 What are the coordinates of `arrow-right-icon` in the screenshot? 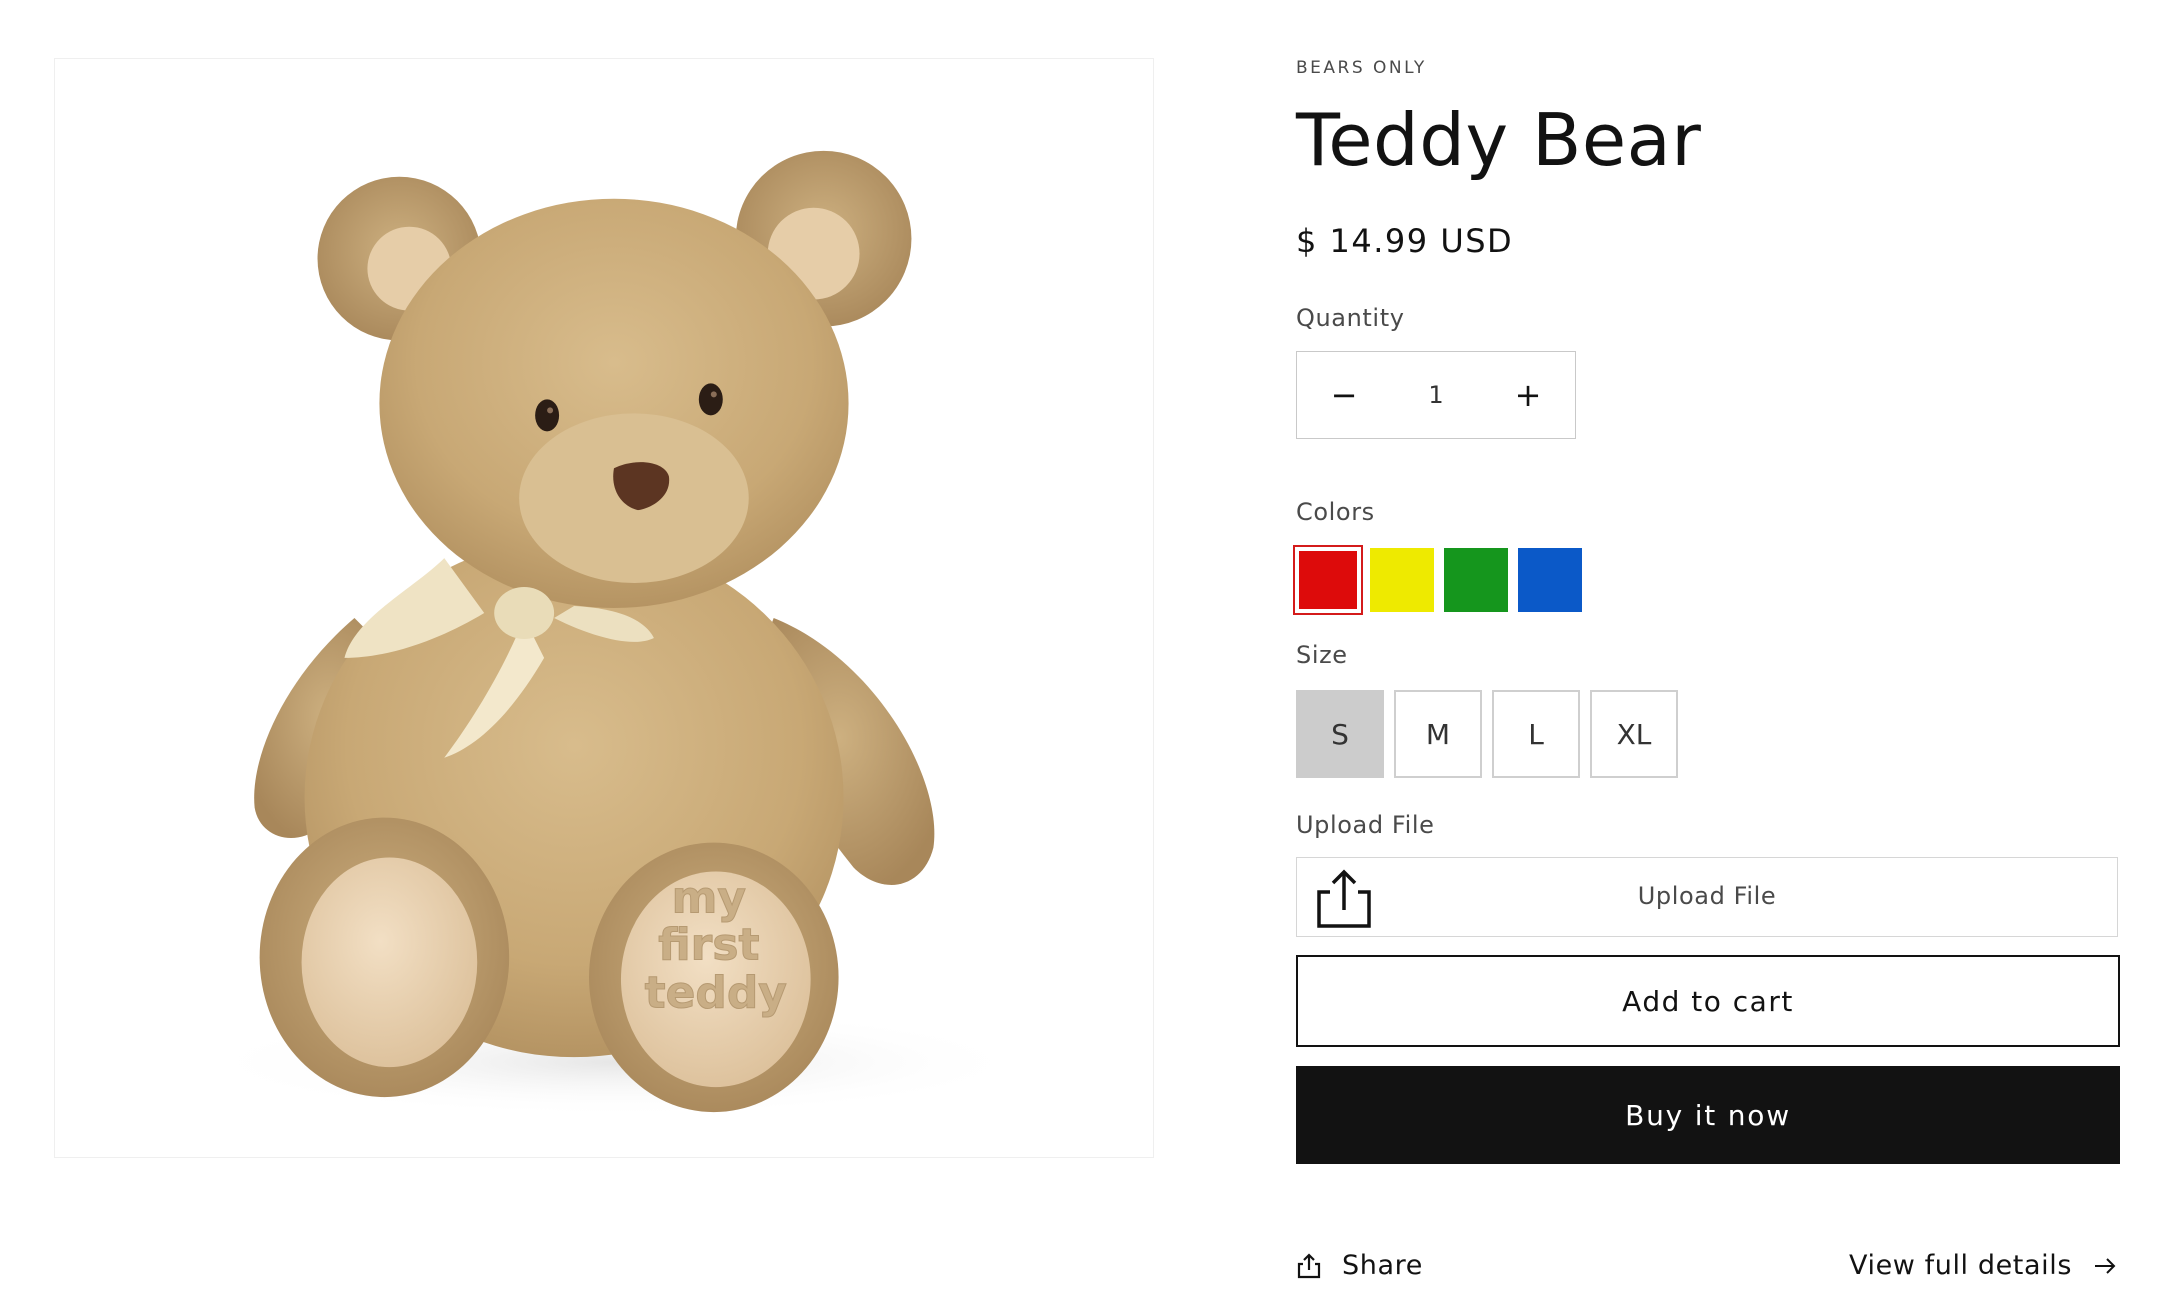 It's located at (2105, 1265).